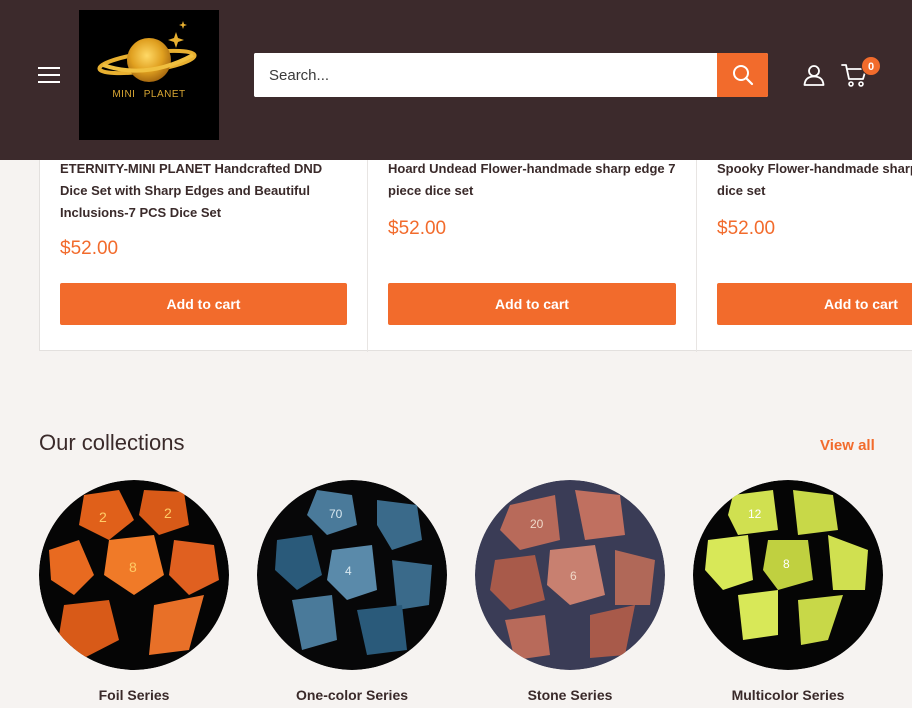 Image resolution: width=912 pixels, height=708 pixels. I want to click on search-bar, so click(511, 75).